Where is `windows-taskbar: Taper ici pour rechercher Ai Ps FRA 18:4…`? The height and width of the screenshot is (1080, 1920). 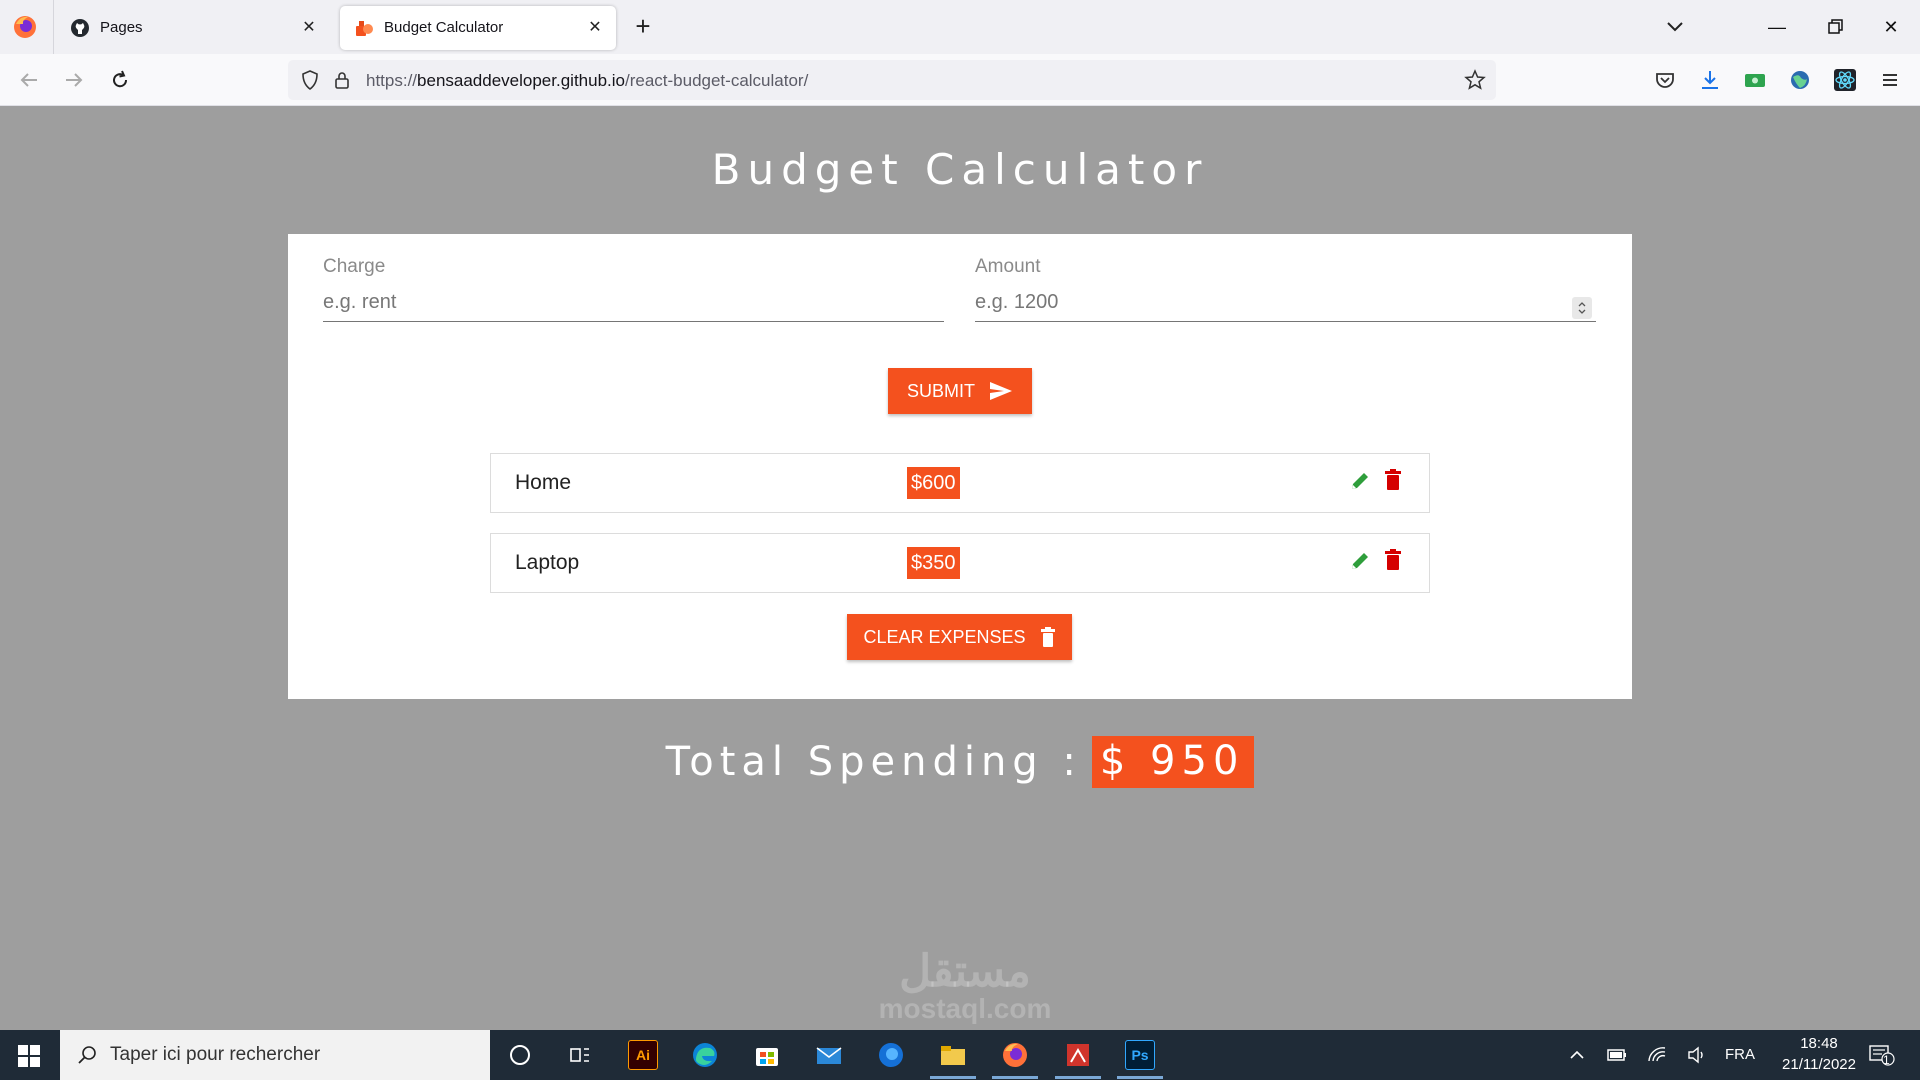 windows-taskbar: Taper ici pour rechercher Ai Ps FRA 18:4… is located at coordinates (960, 1055).